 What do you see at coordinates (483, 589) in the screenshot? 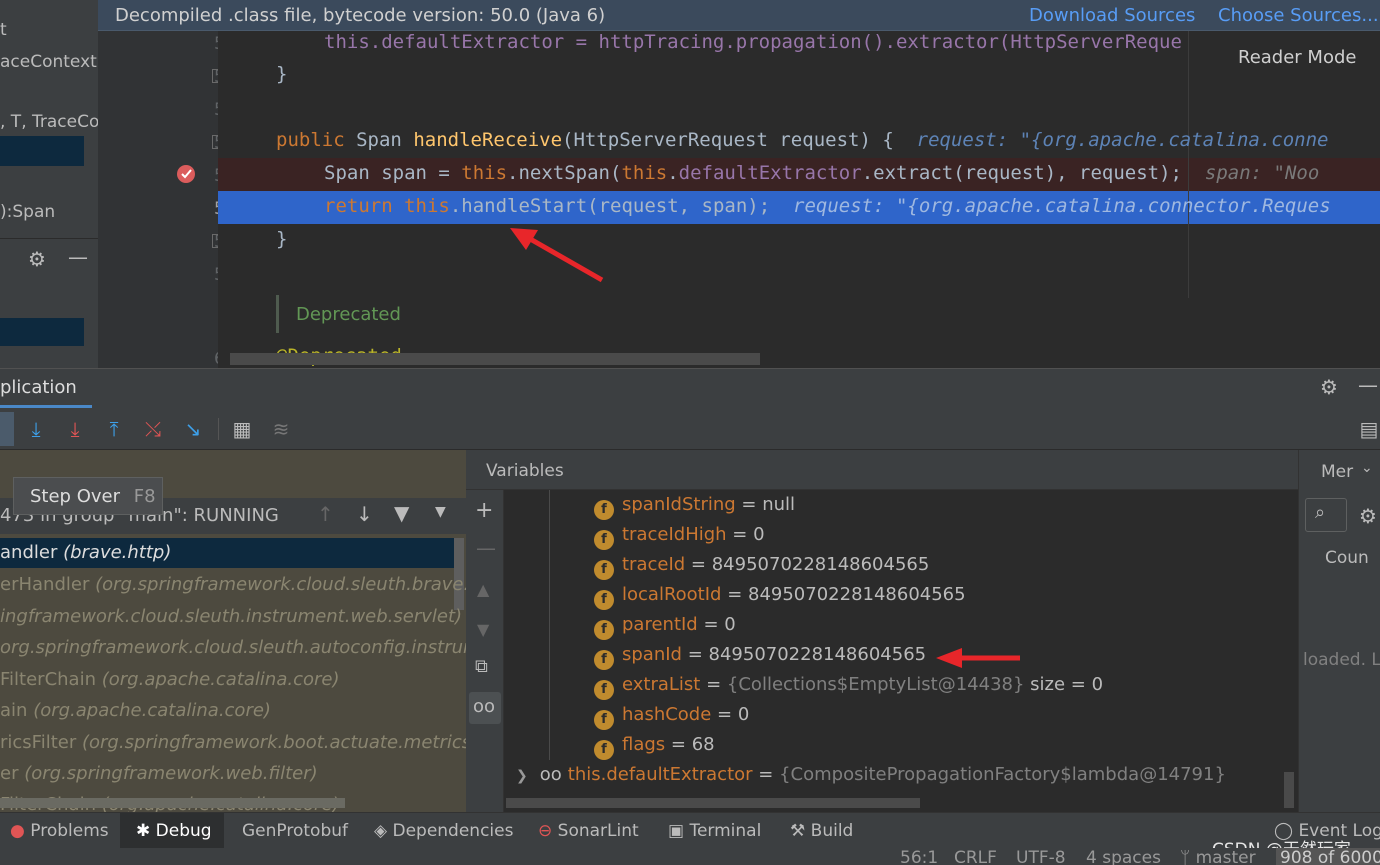
I see `move-up-icon: ▲` at bounding box center [483, 589].